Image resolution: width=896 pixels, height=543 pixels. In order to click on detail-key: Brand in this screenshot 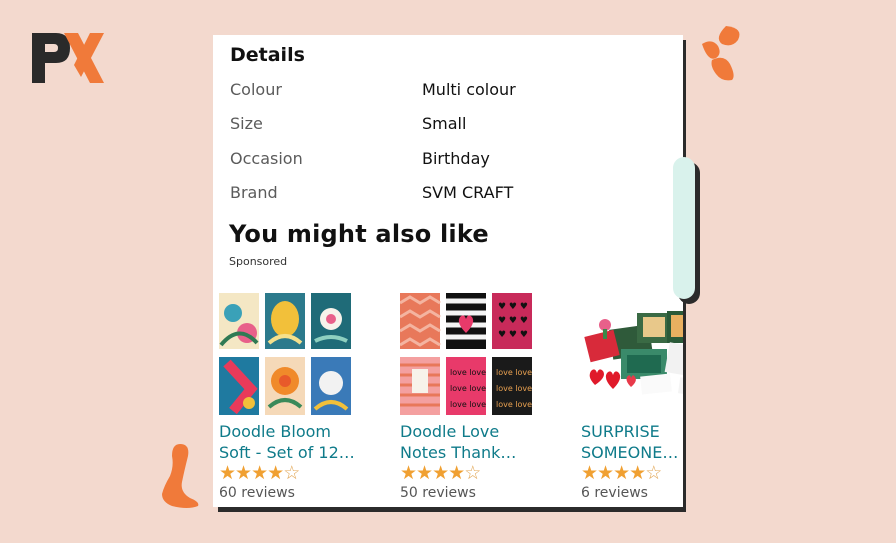, I will do `click(254, 192)`.